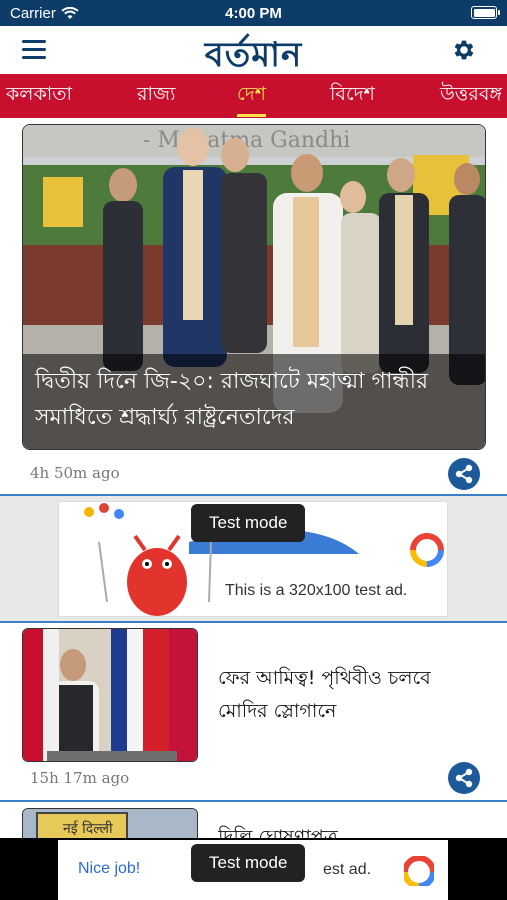  What do you see at coordinates (348, 830) in the screenshot?
I see `article-title: দিল্লি ঘোষণাপত্র` at bounding box center [348, 830].